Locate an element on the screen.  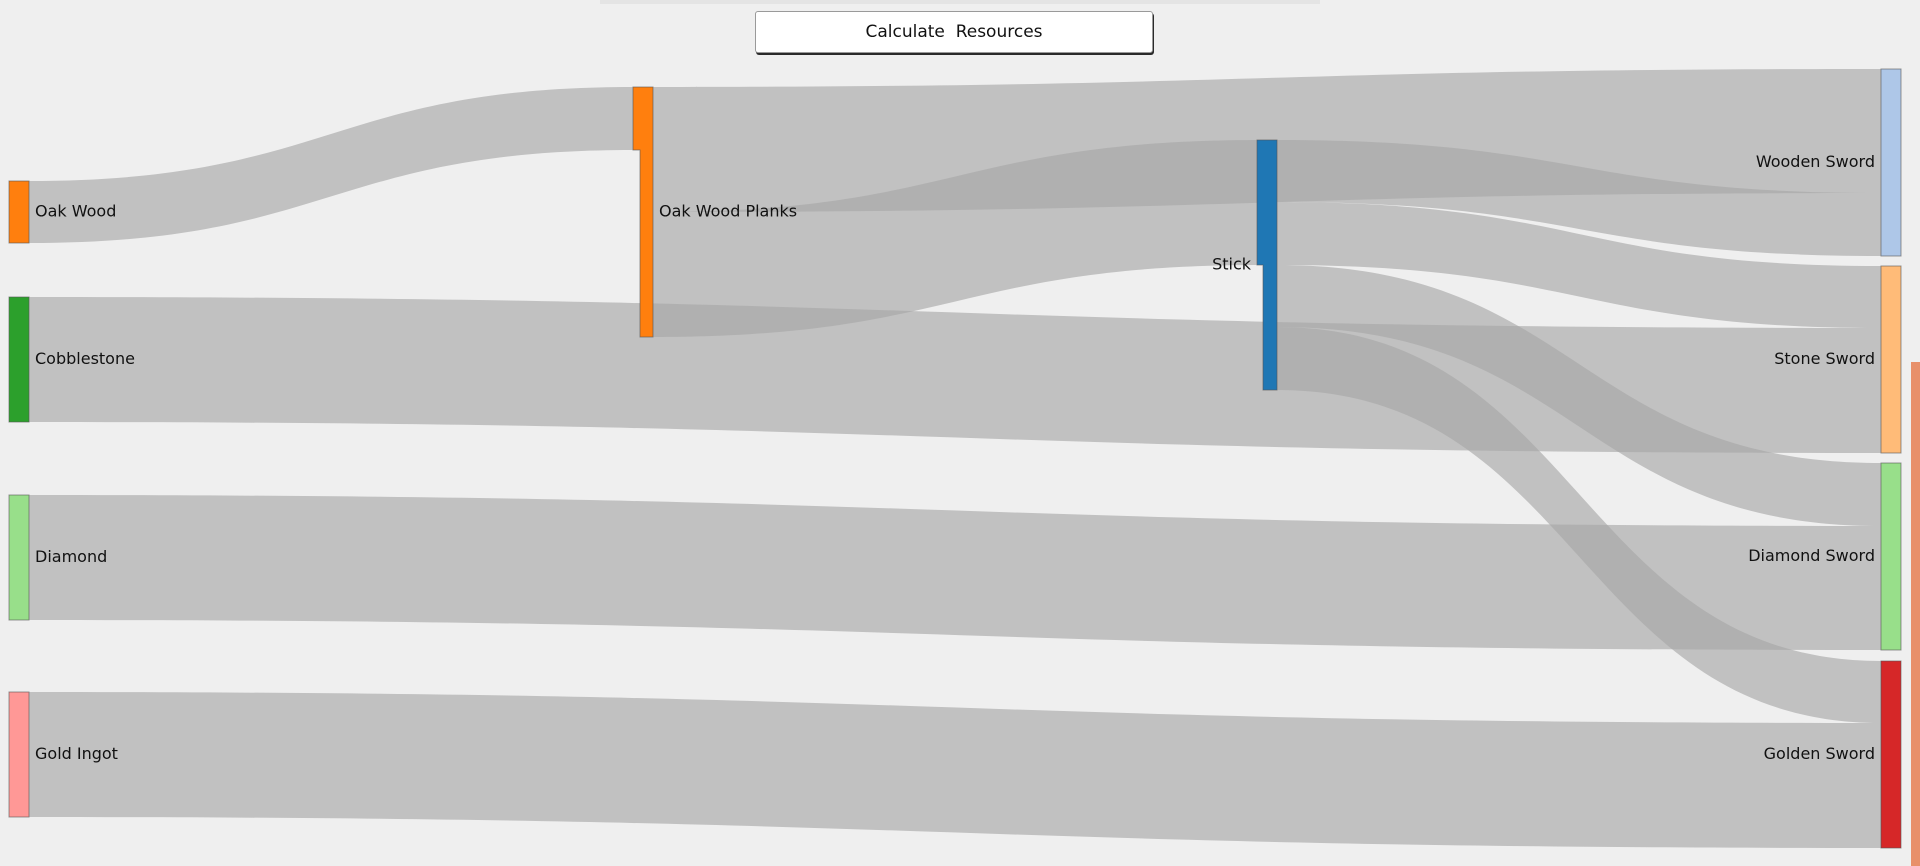
link-oak-wood-to-oak-wood-planks is located at coordinates (331, 165).